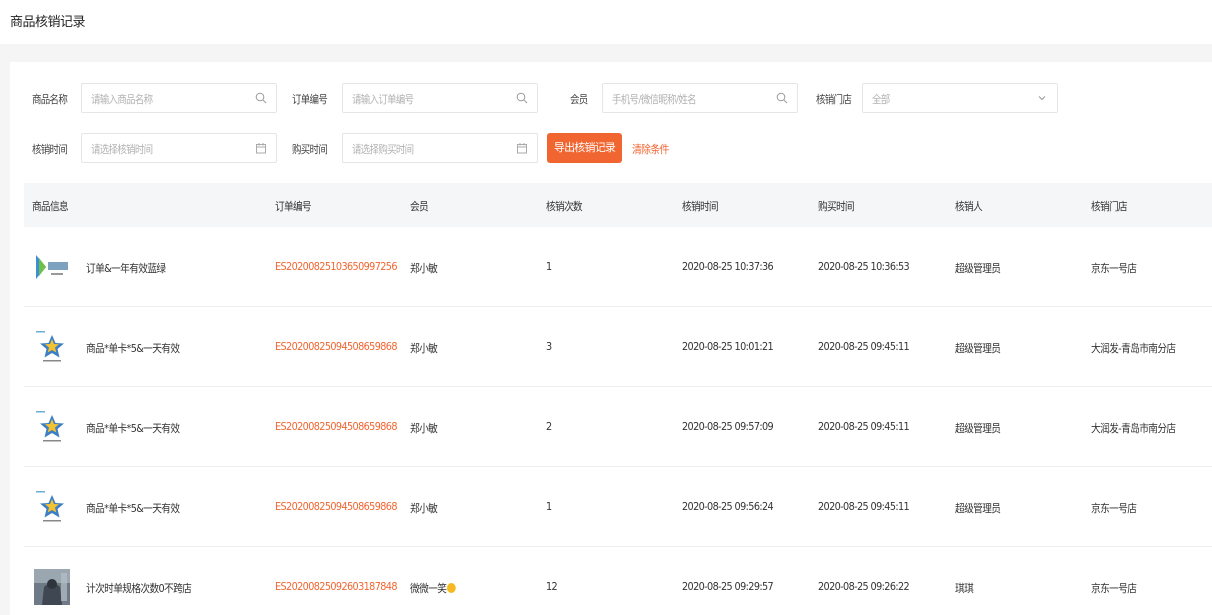  What do you see at coordinates (969, 206) in the screenshot?
I see `column-header: 核销人` at bounding box center [969, 206].